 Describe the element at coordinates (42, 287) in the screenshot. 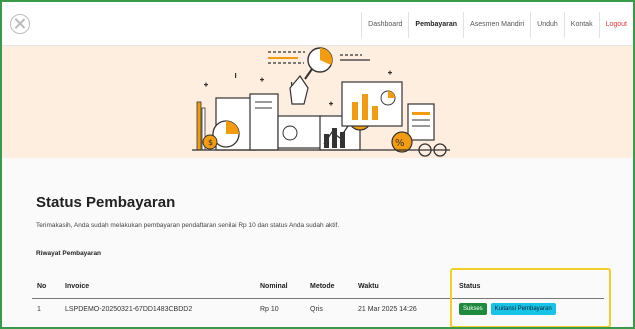

I see `col-no: No` at that location.